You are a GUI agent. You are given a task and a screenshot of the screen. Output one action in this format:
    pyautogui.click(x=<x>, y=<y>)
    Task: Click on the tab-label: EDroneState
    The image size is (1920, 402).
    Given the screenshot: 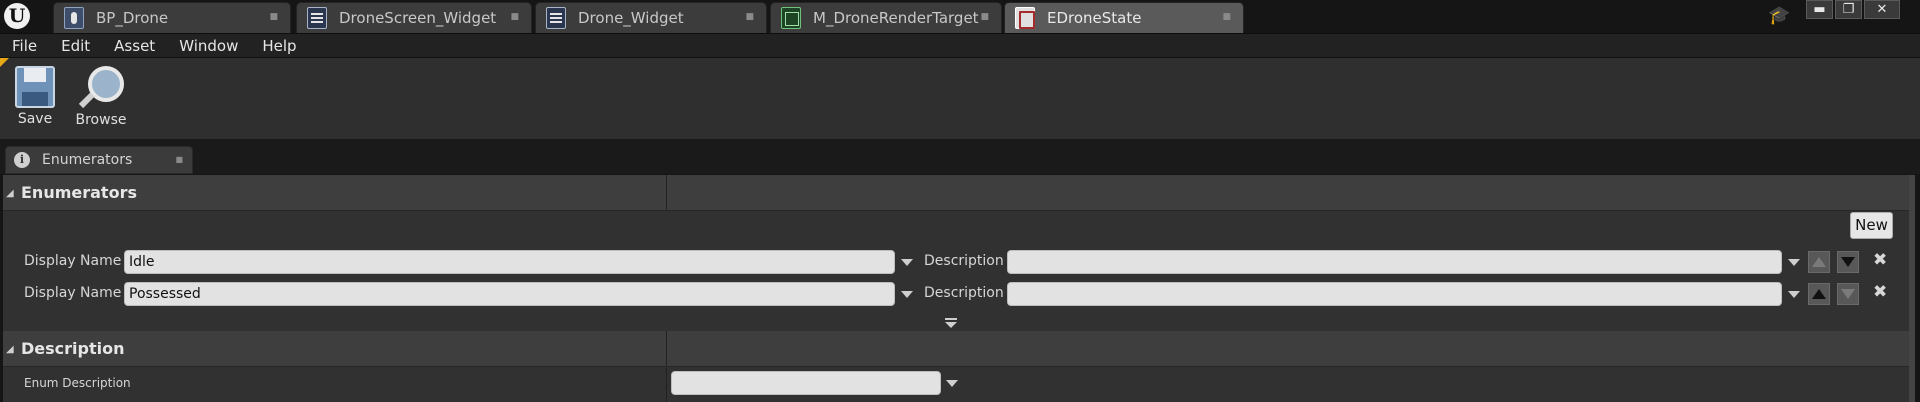 What is the action you would take?
    pyautogui.click(x=1094, y=18)
    